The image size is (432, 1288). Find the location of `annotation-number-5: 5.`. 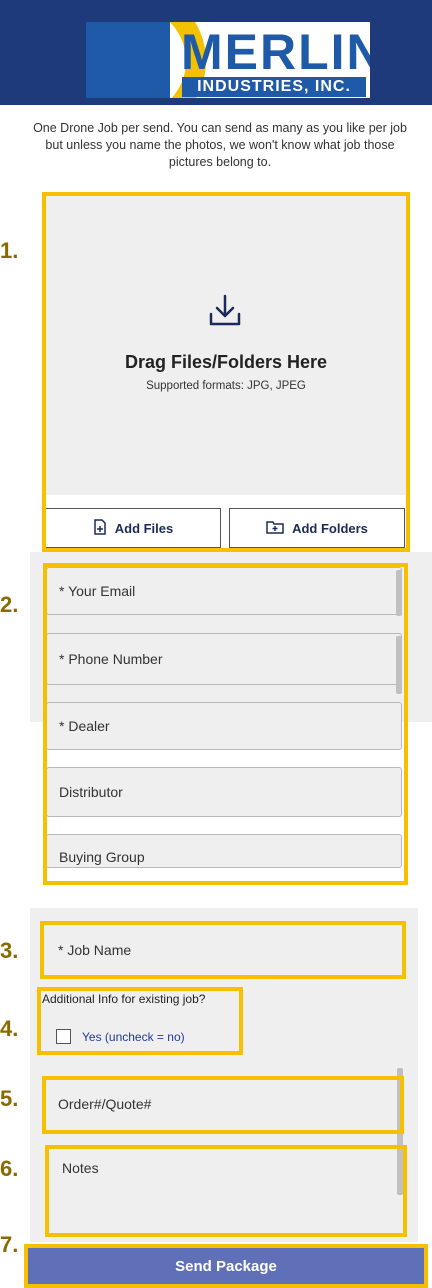

annotation-number-5: 5. is located at coordinates (9, 1098).